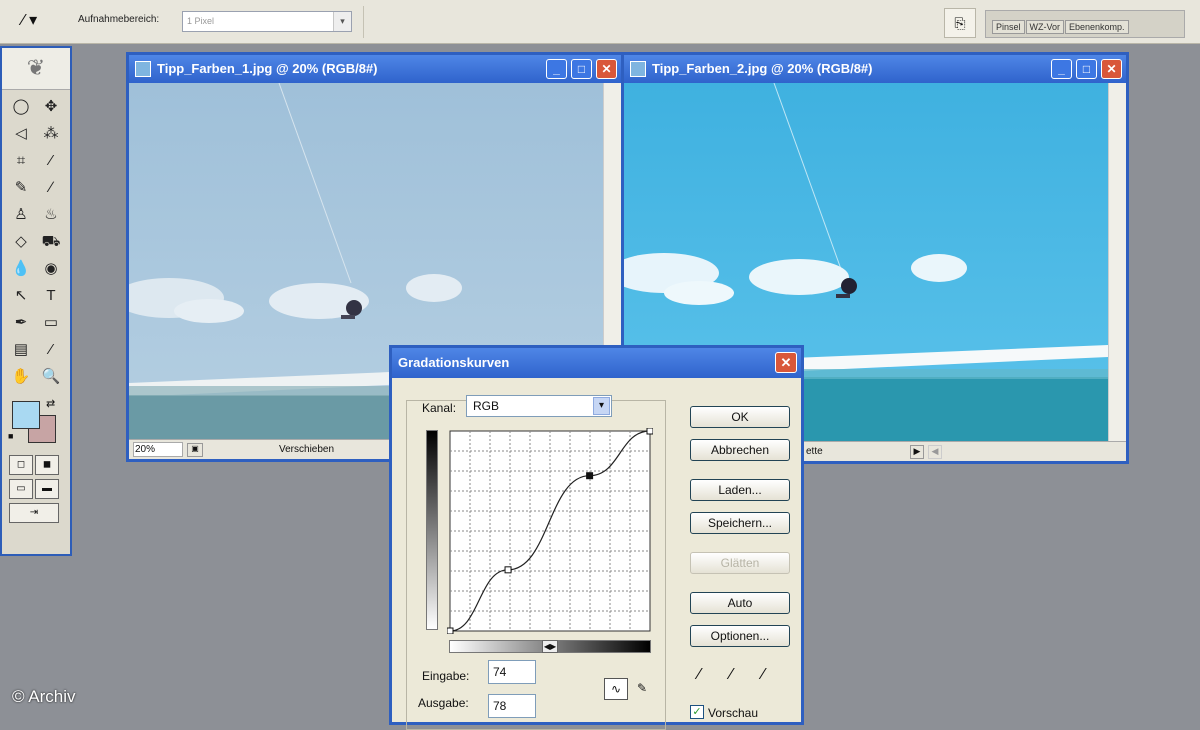 The height and width of the screenshot is (730, 1200). Describe the element at coordinates (443, 703) in the screenshot. I see `output-label: Ausgabe:` at that location.